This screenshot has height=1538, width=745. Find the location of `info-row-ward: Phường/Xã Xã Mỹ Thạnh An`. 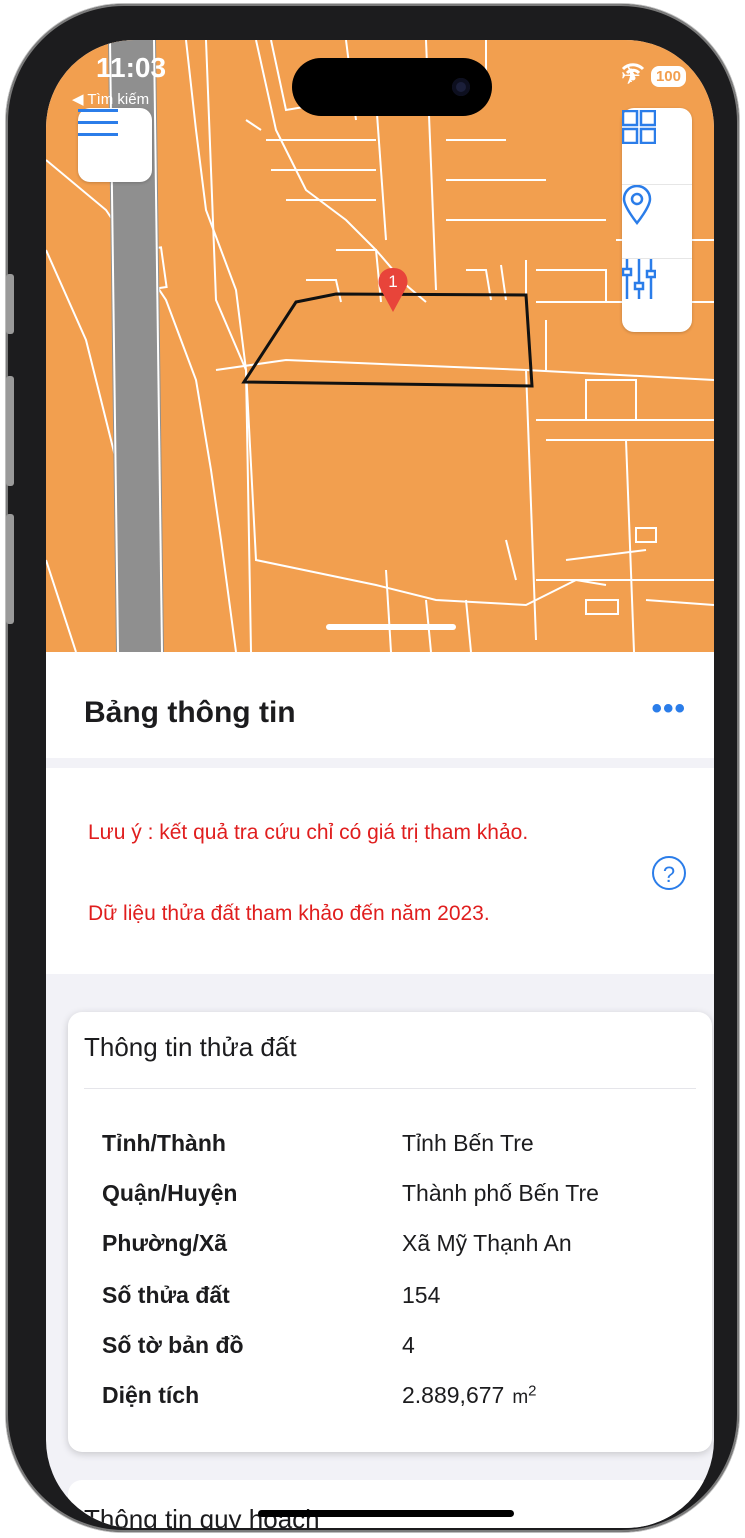

info-row-ward: Phường/Xã Xã Mỹ Thạnh An is located at coordinates (392, 1252).